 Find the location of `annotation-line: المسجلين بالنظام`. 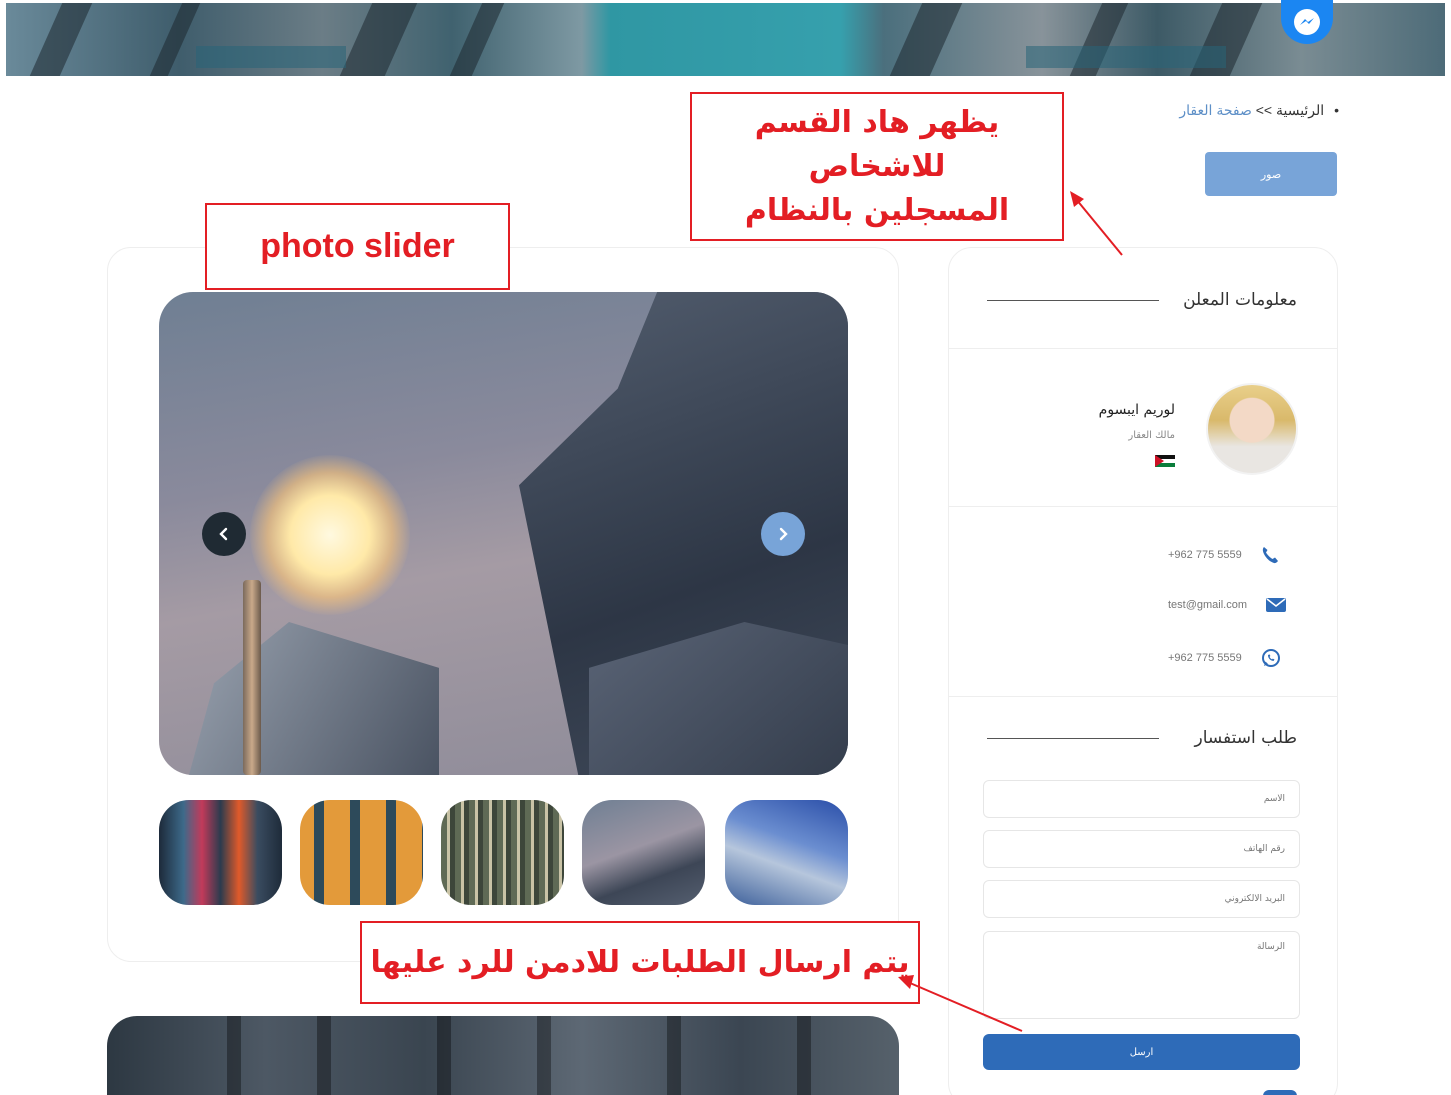

annotation-line: المسجلين بالنظام is located at coordinates (877, 210).